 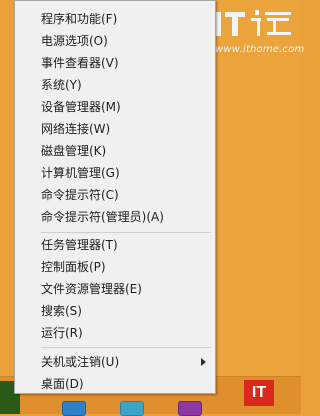 What do you see at coordinates (126, 245) in the screenshot?
I see `menu-item-task-manager: 任务管理器(T)` at bounding box center [126, 245].